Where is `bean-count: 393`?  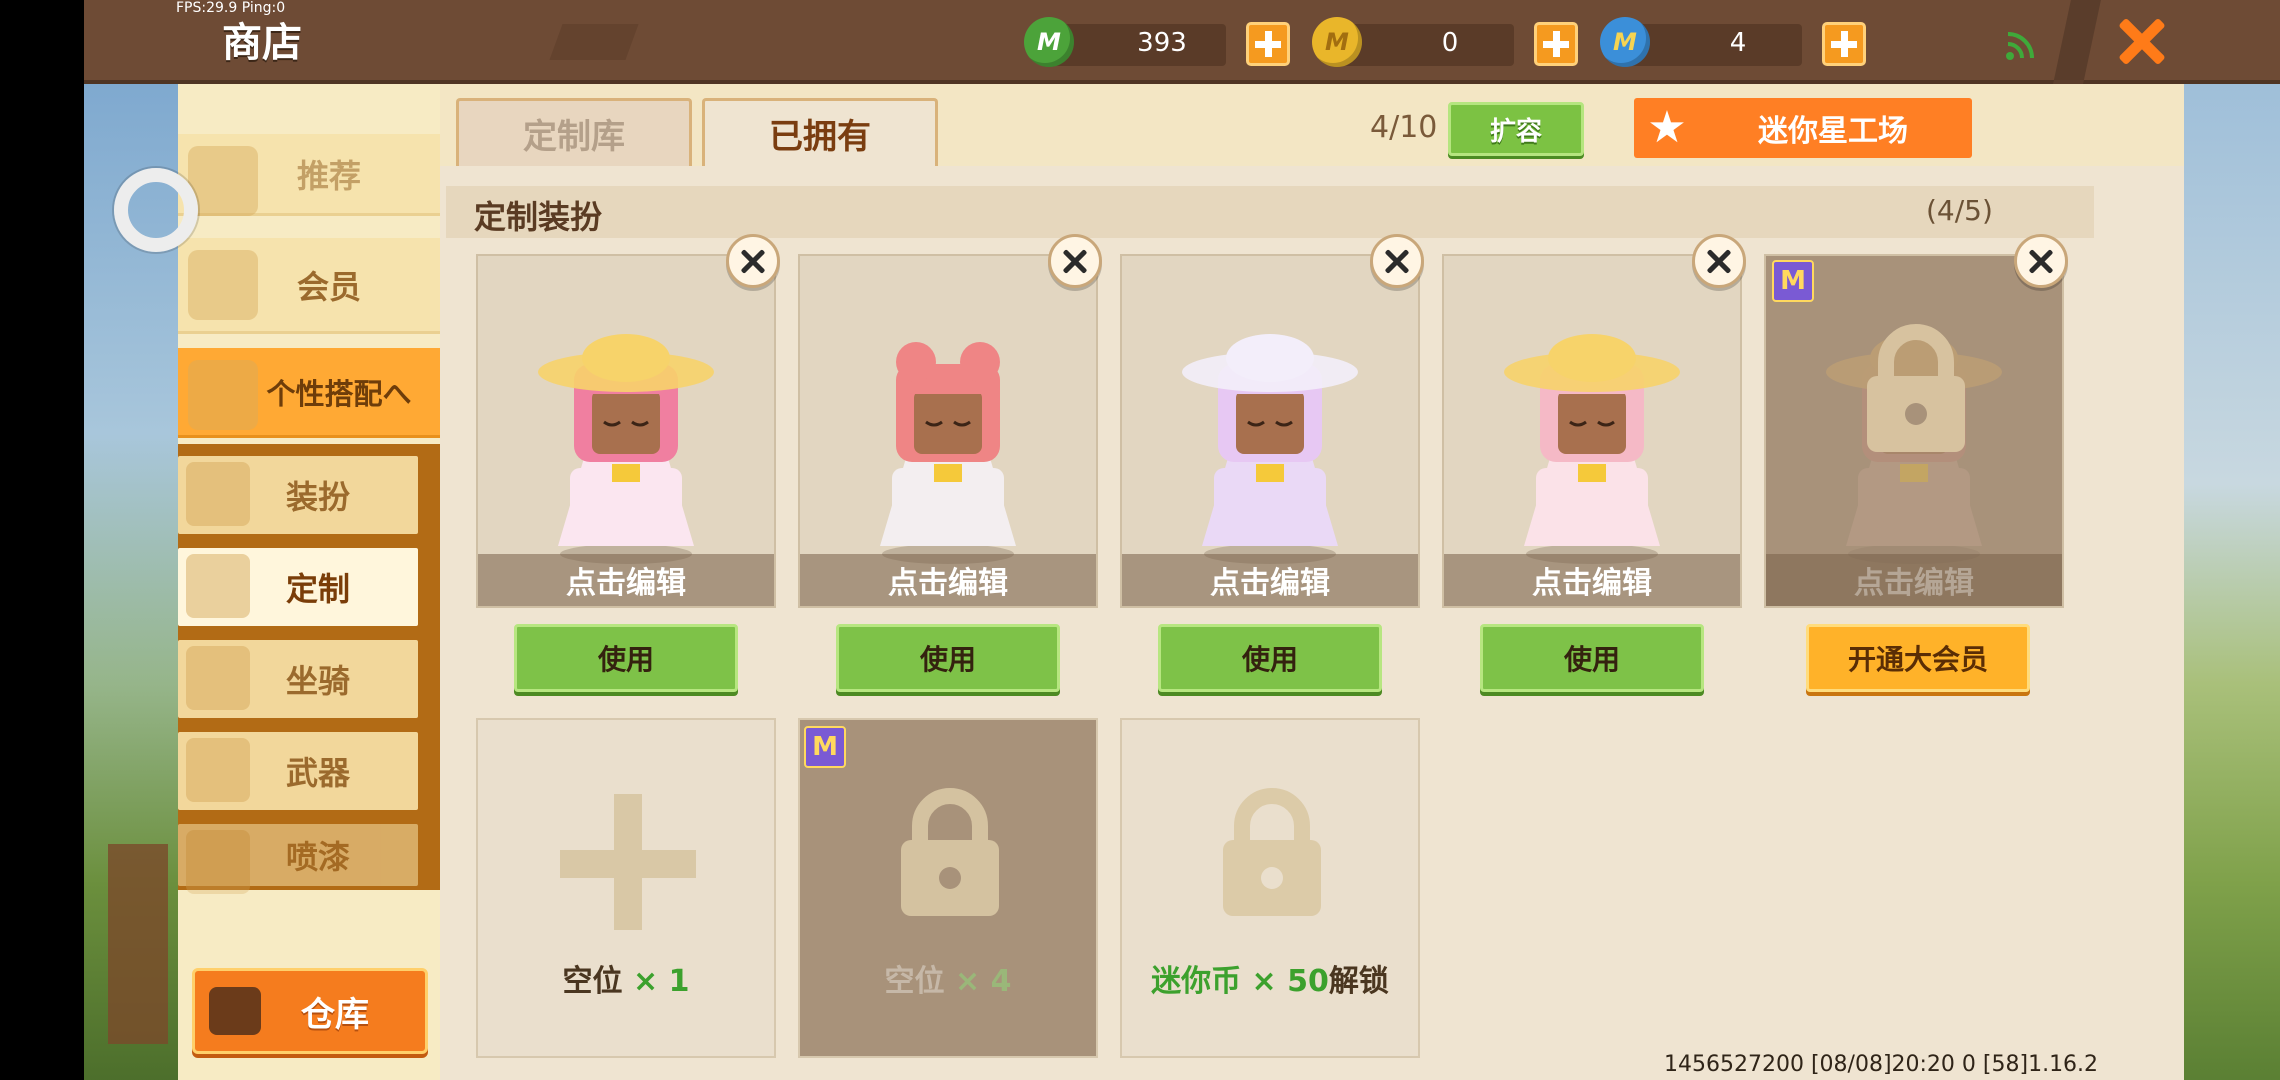
bean-count: 393 is located at coordinates (1162, 43).